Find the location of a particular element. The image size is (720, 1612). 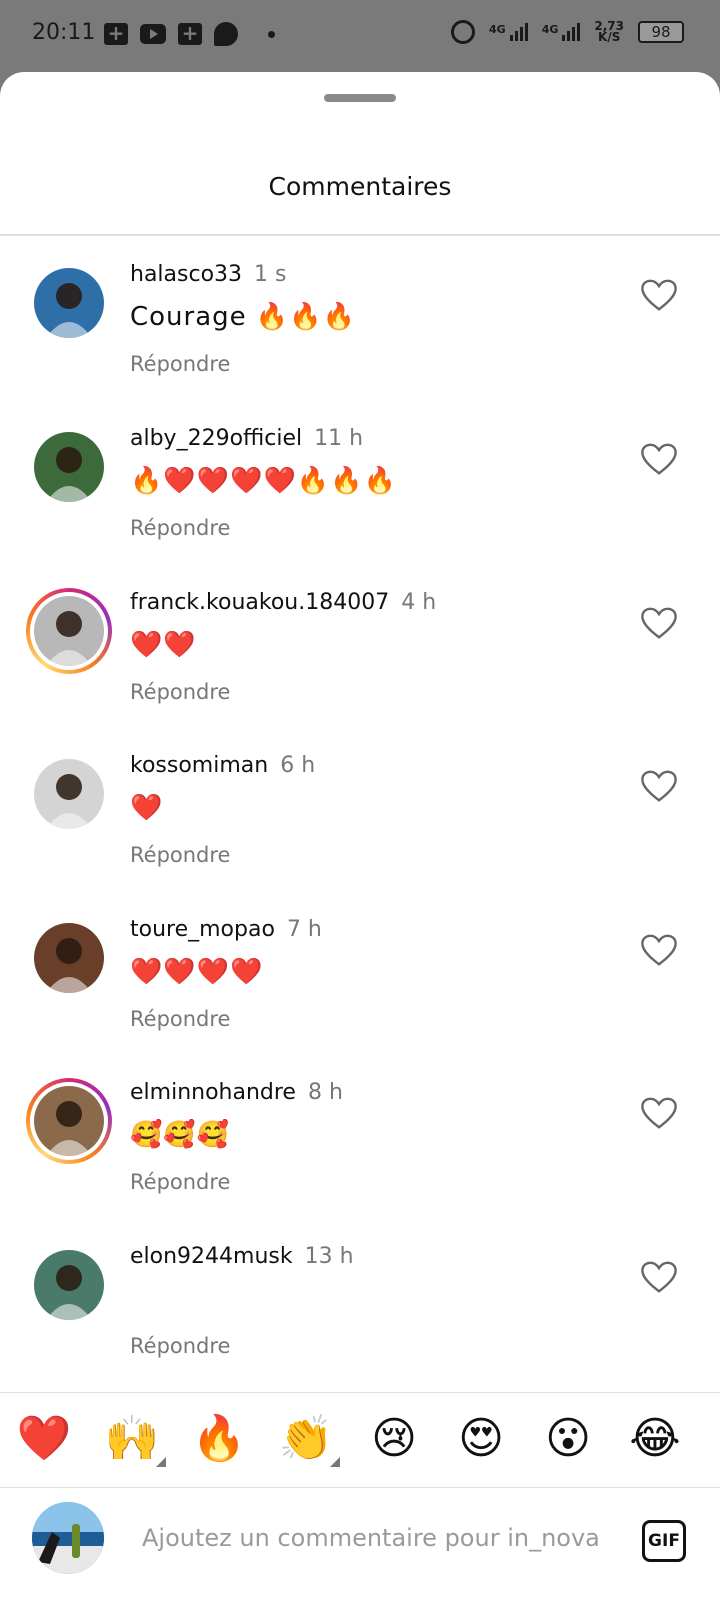

comment-item: kossomiman 6 h ❤️ Répondre is located at coordinates (360, 811).